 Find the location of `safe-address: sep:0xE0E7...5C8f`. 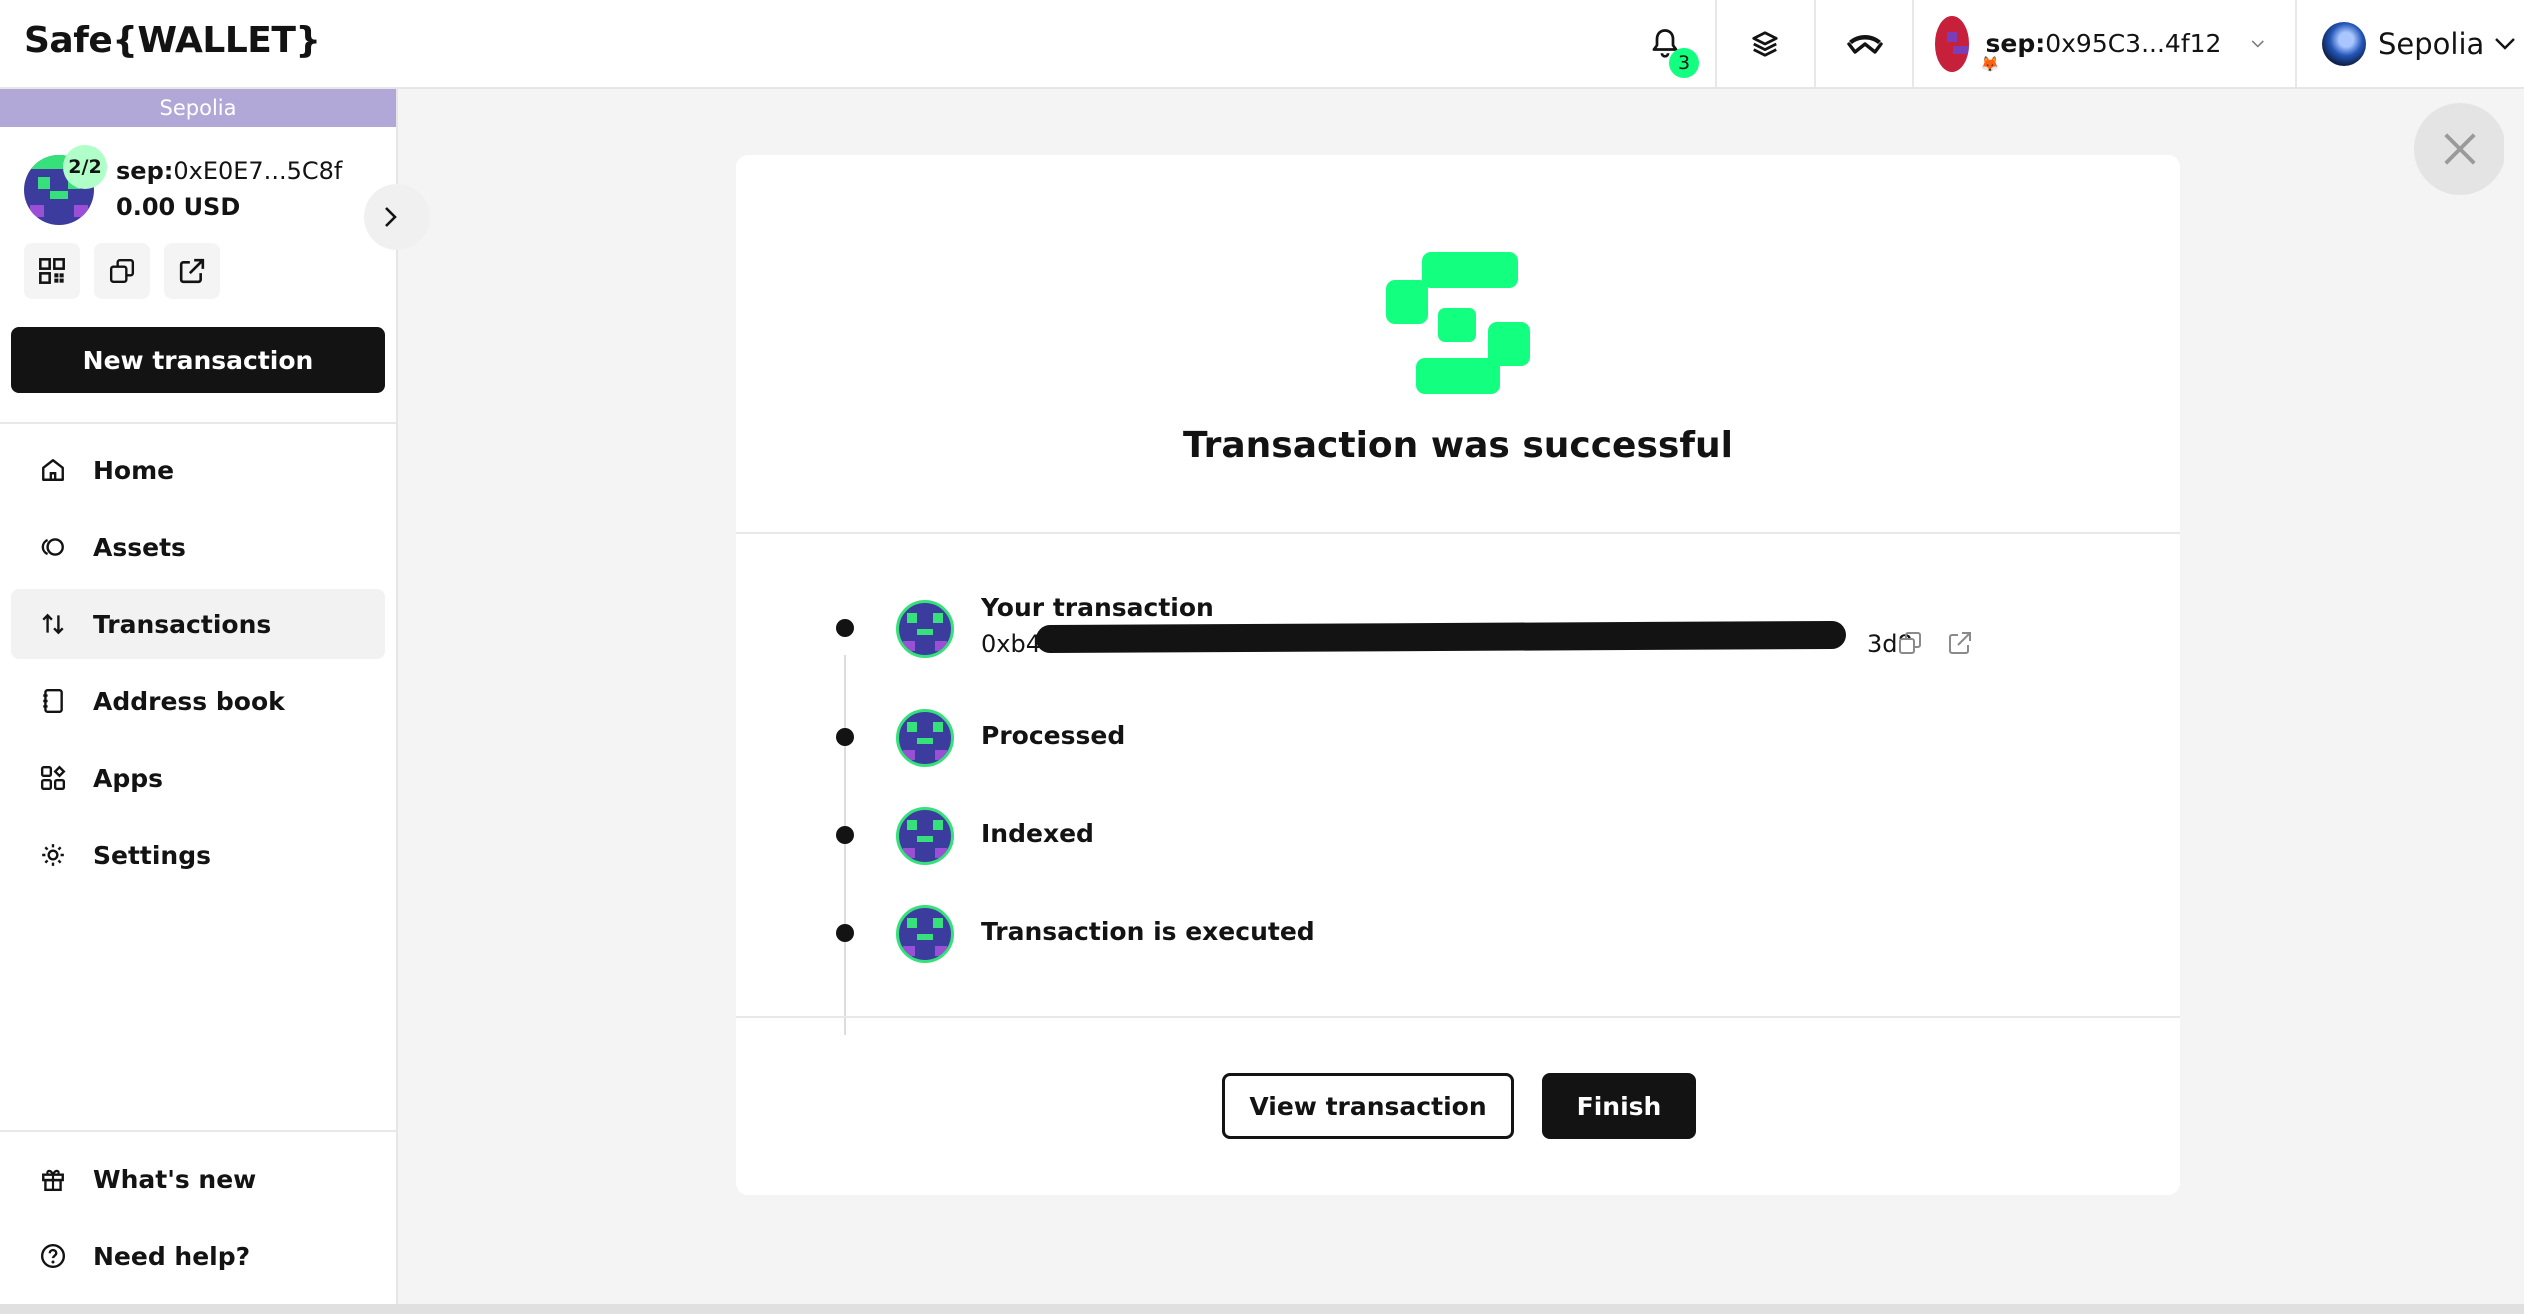

safe-address: sep:0xE0E7...5C8f is located at coordinates (229, 171).